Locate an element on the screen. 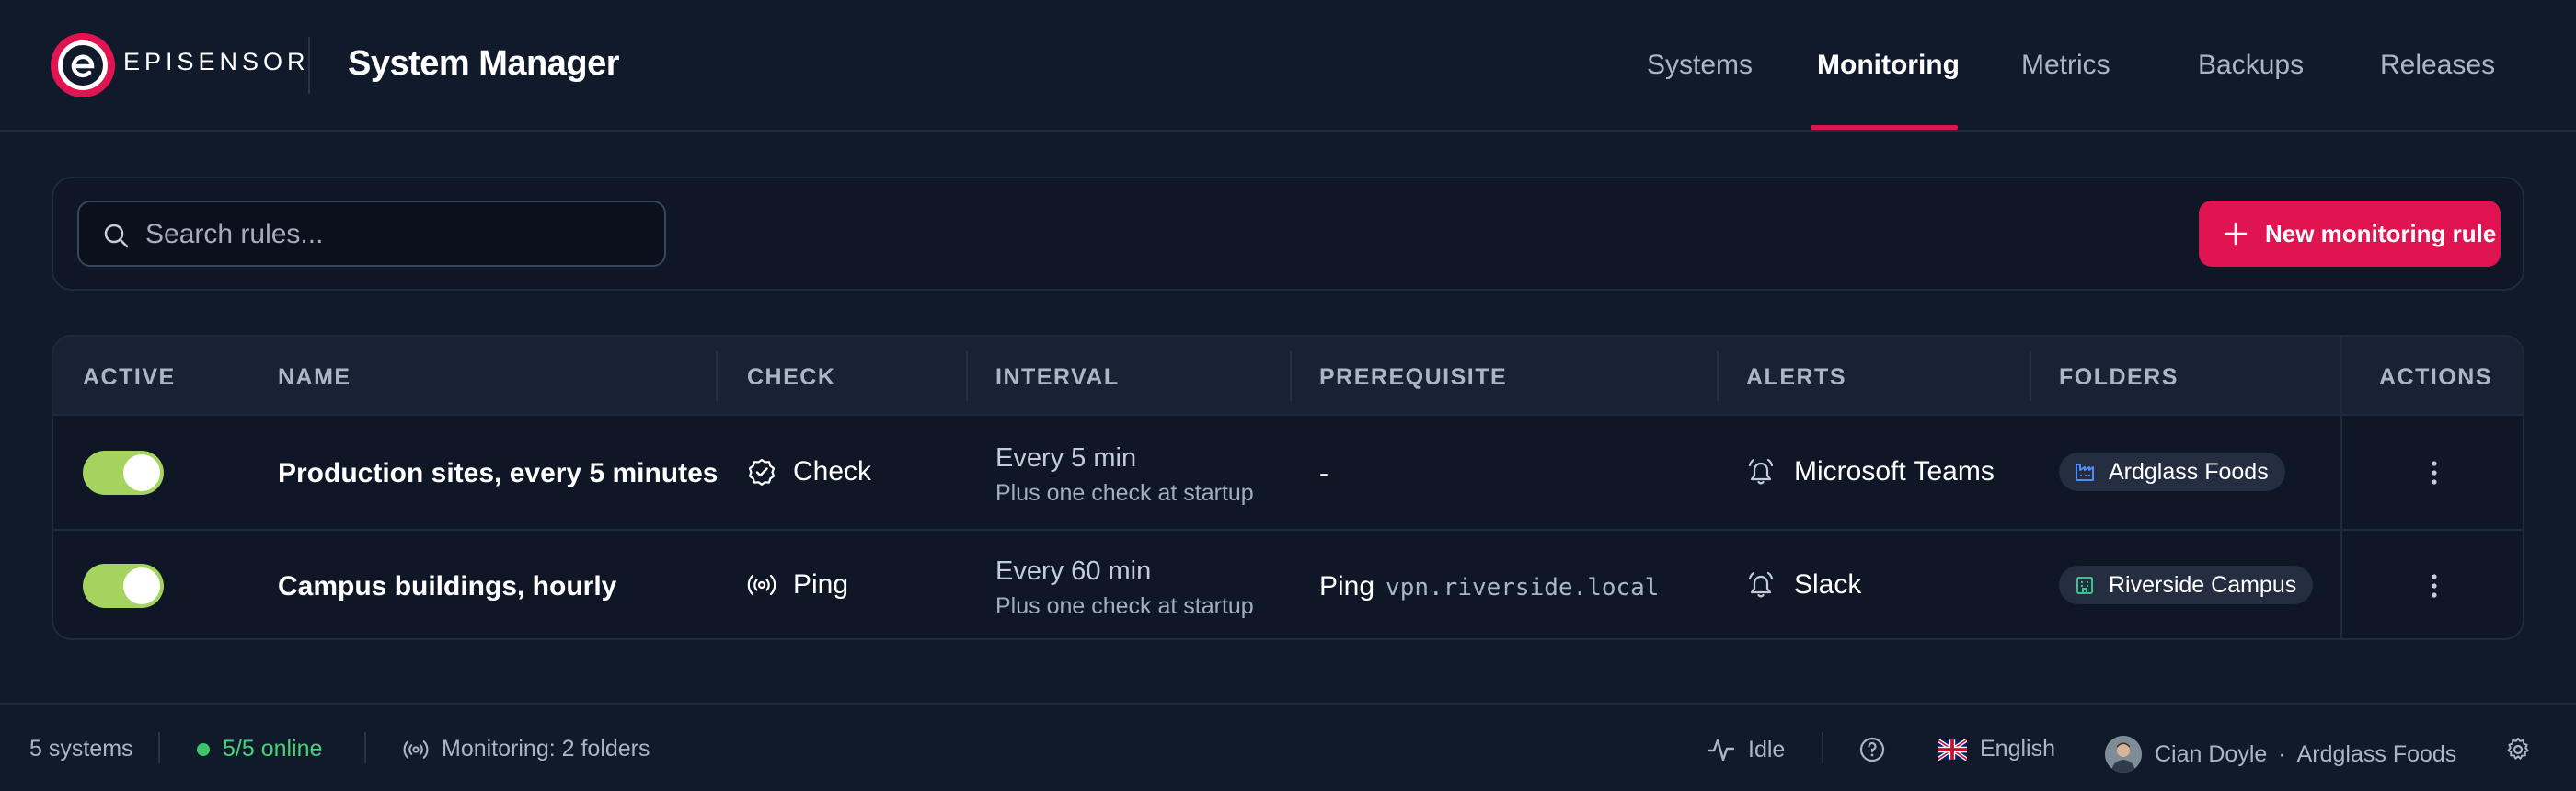  search-input is located at coordinates (398, 235).